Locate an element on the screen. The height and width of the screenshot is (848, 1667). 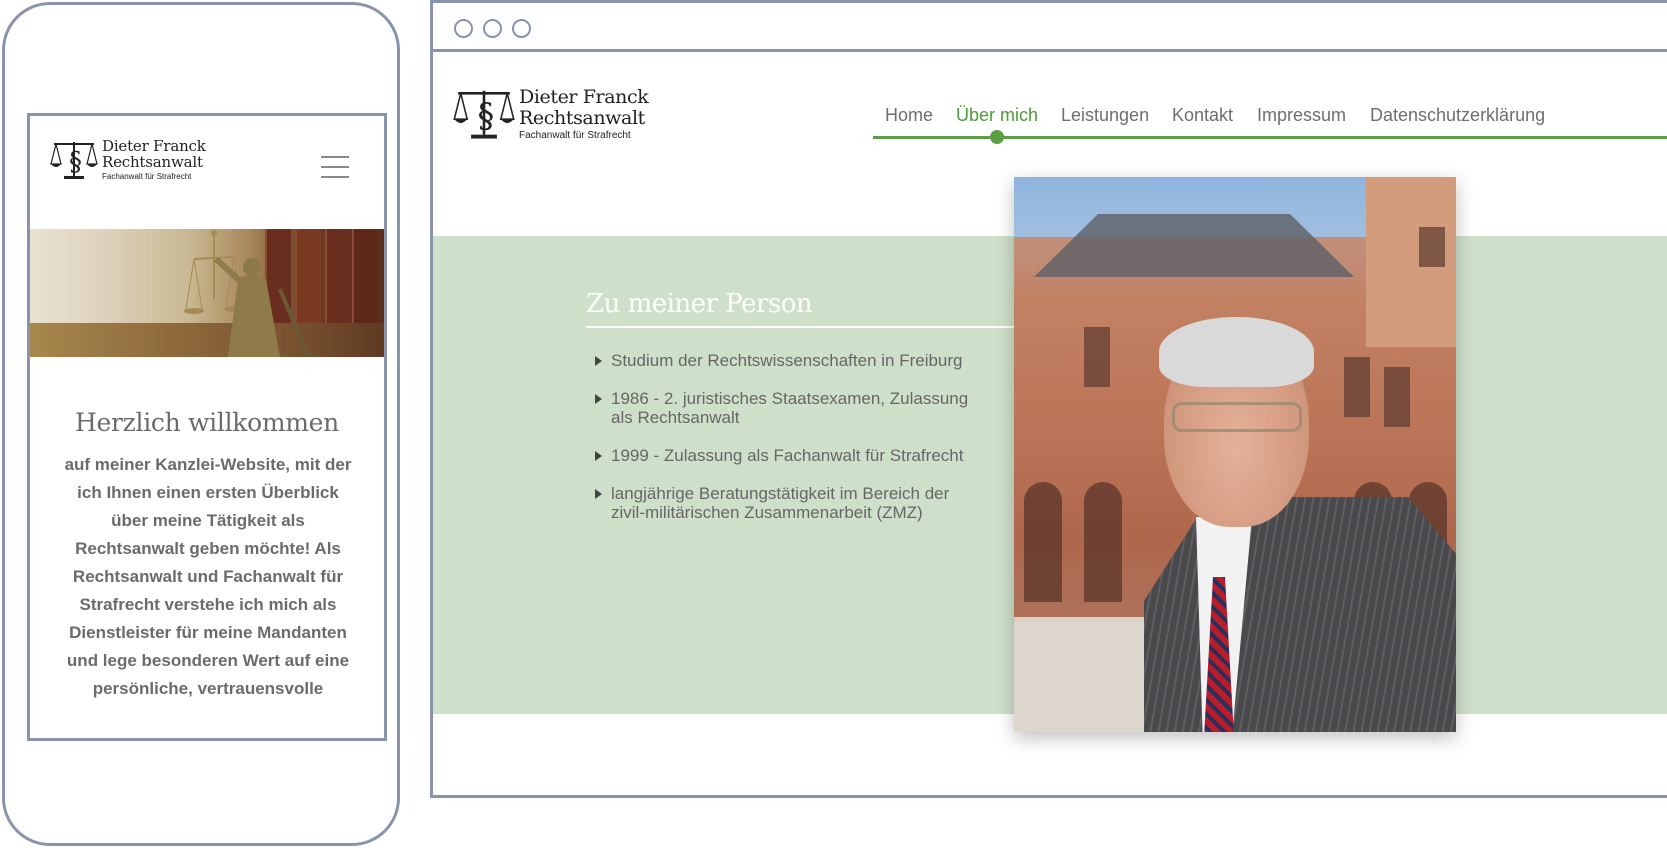
browser-titlebar is located at coordinates (1050, 27).